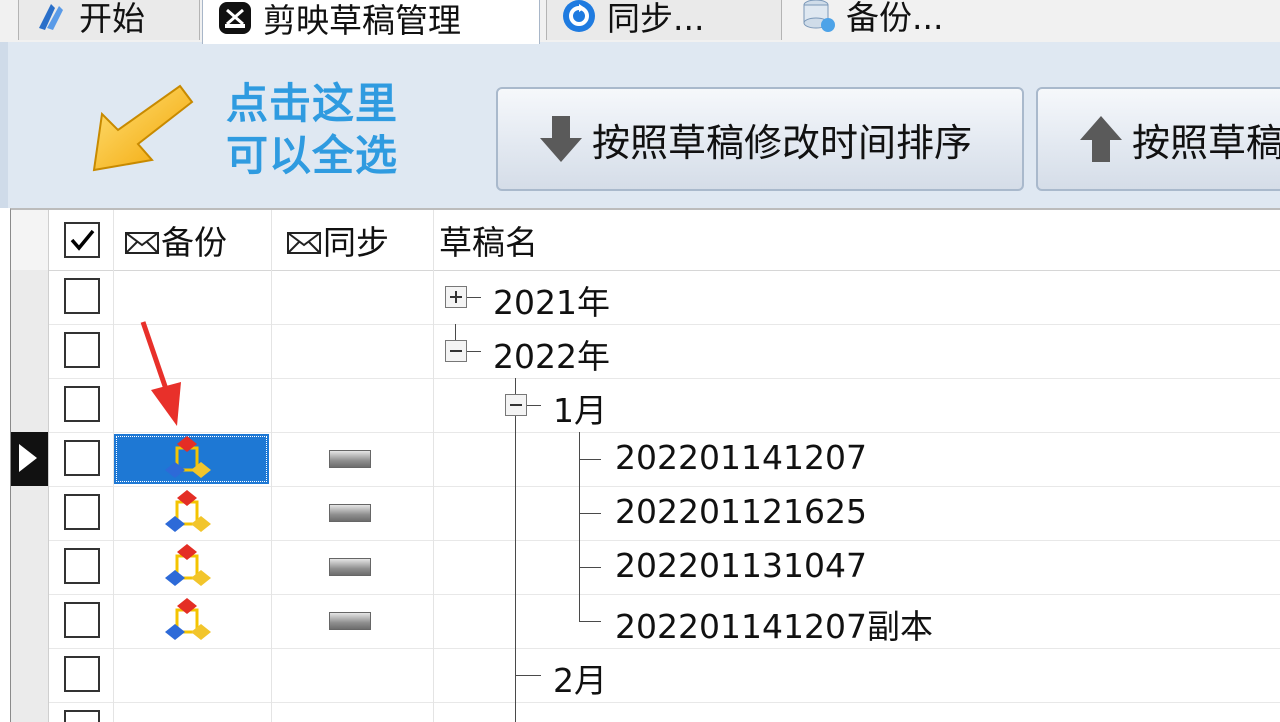  Describe the element at coordinates (551, 354) in the screenshot. I see `tree-node-label: 2022年` at that location.